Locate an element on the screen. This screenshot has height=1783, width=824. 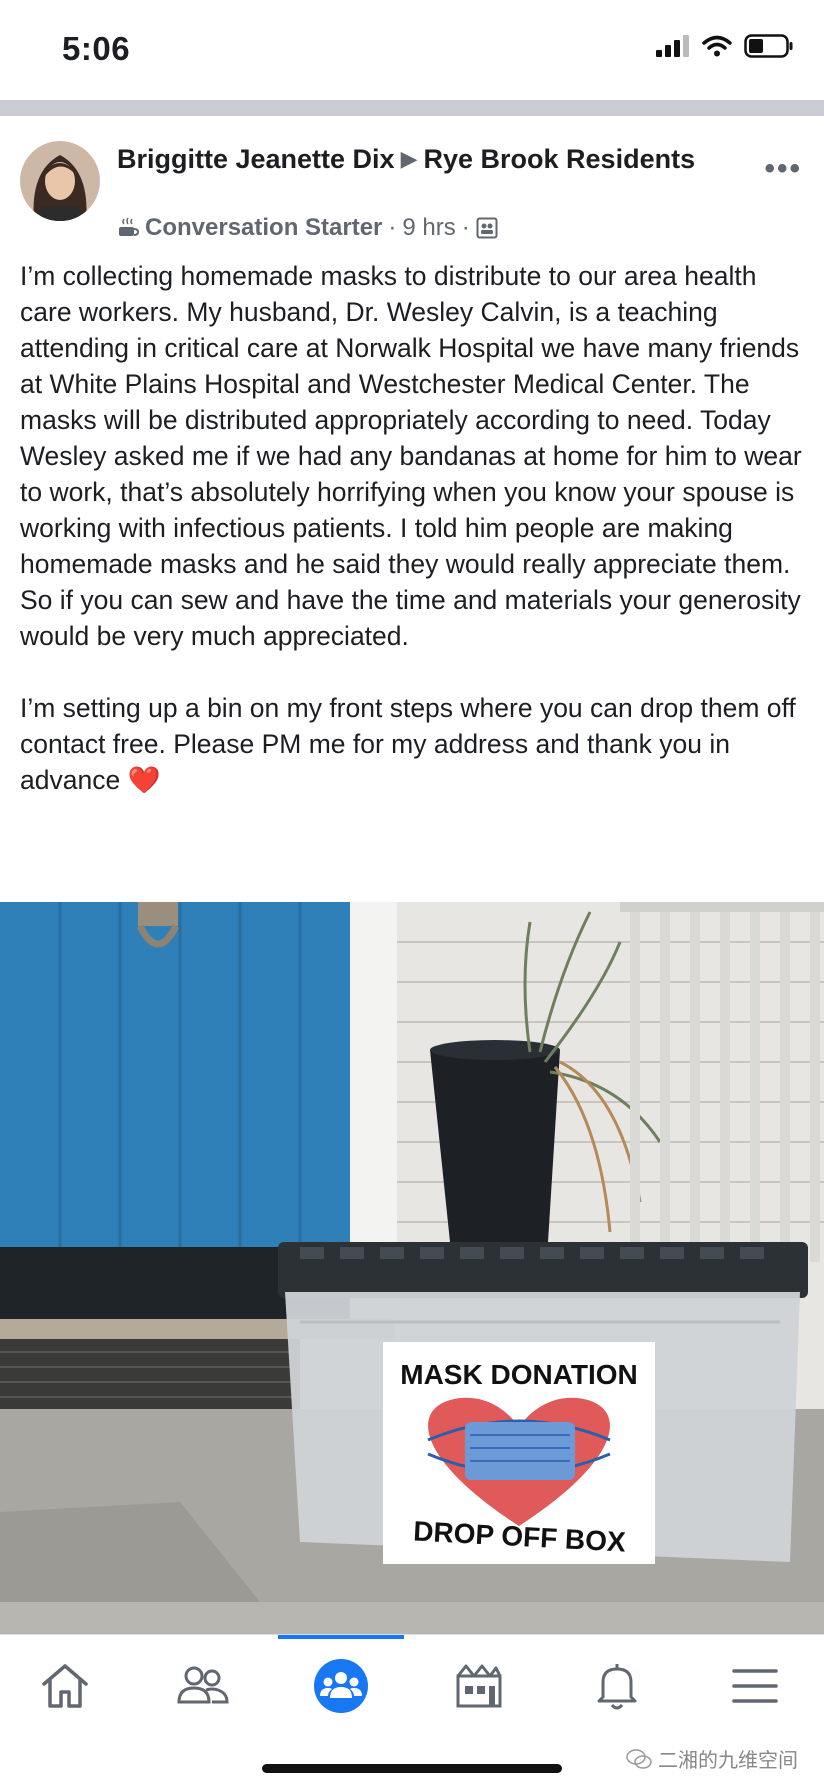
arrow-right-icon: ▶ is located at coordinates (409, 158).